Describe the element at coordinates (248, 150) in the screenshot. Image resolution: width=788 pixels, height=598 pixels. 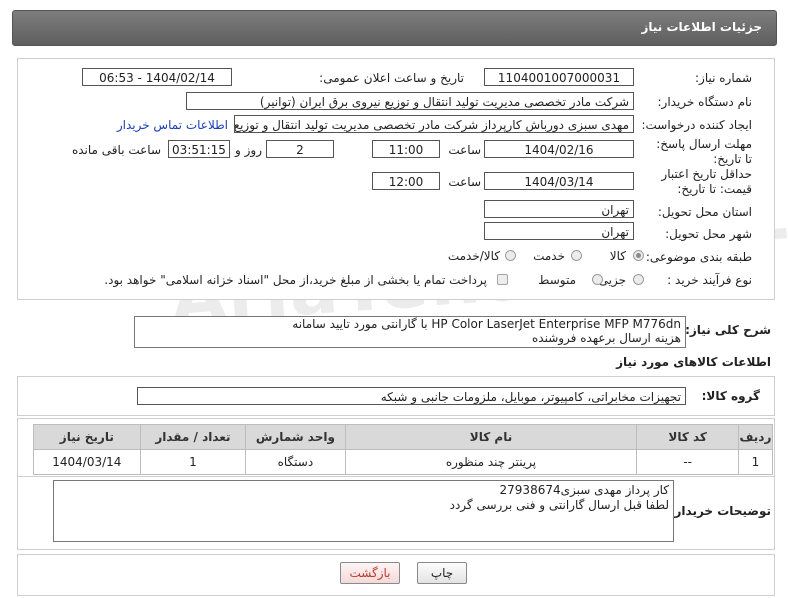
I see `reply-days-label: روز و` at that location.